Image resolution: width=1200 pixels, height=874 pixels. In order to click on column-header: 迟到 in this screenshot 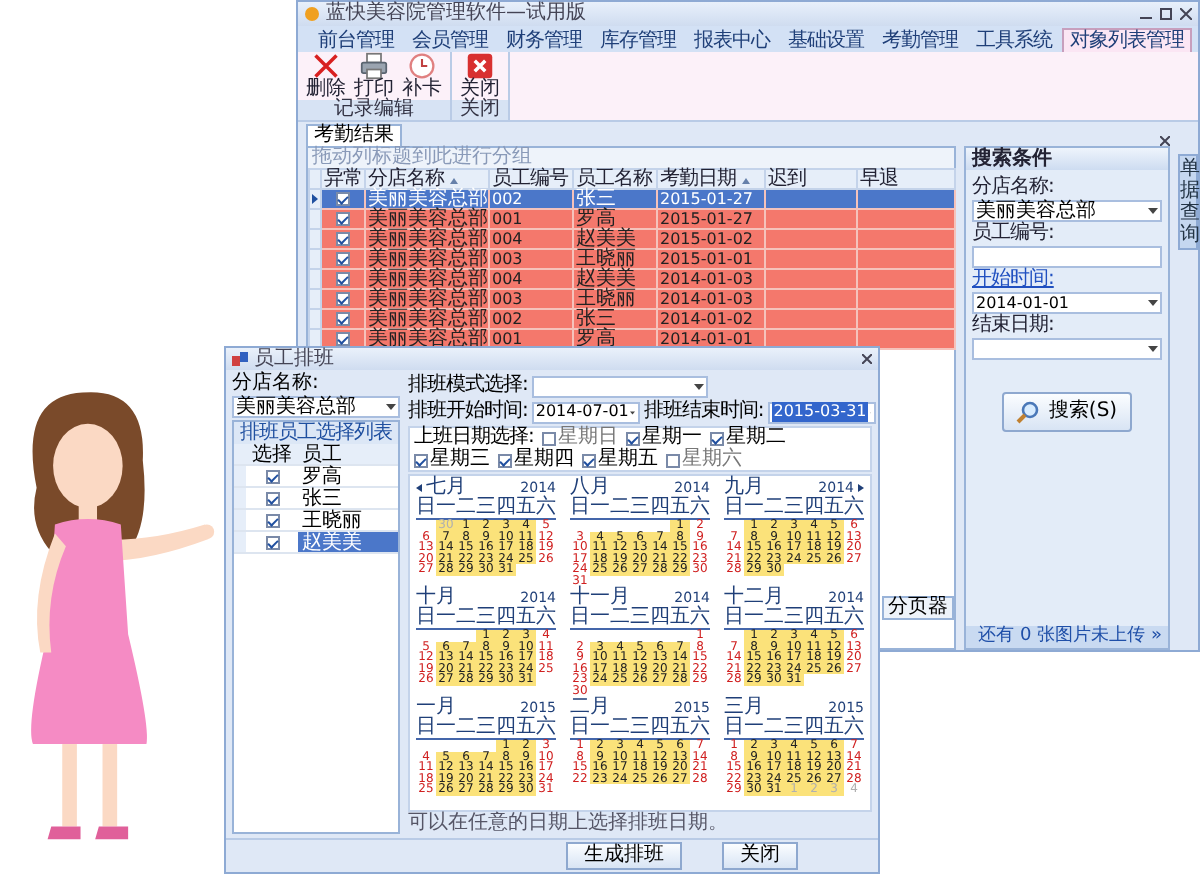, I will do `click(811, 179)`.